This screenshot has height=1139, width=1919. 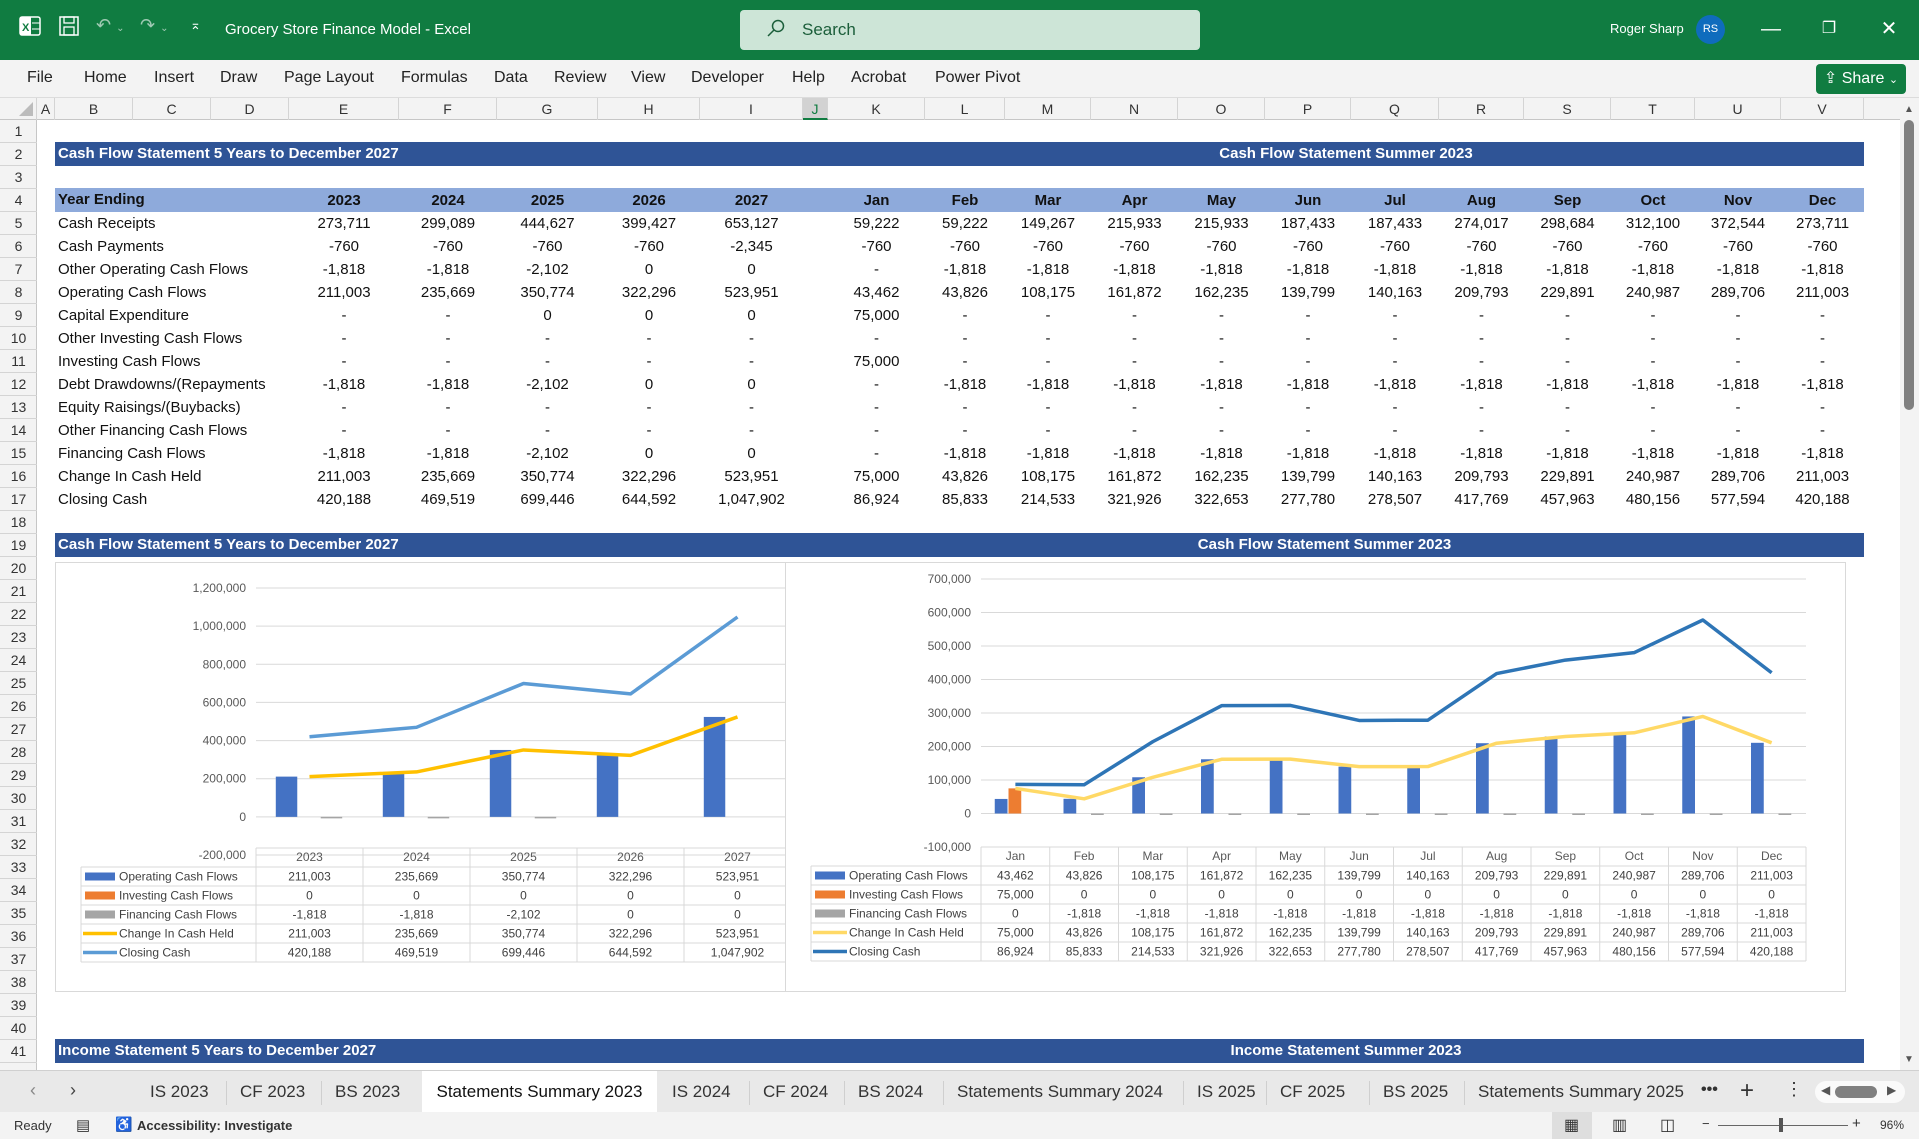 What do you see at coordinates (1226, 1094) in the screenshot?
I see `sheet-tab-is-2025: IS 2025` at bounding box center [1226, 1094].